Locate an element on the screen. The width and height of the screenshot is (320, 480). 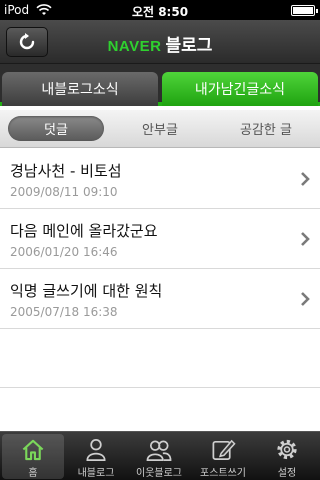
item-title: 다음 메인에 올라갔군요 is located at coordinates (84, 231).